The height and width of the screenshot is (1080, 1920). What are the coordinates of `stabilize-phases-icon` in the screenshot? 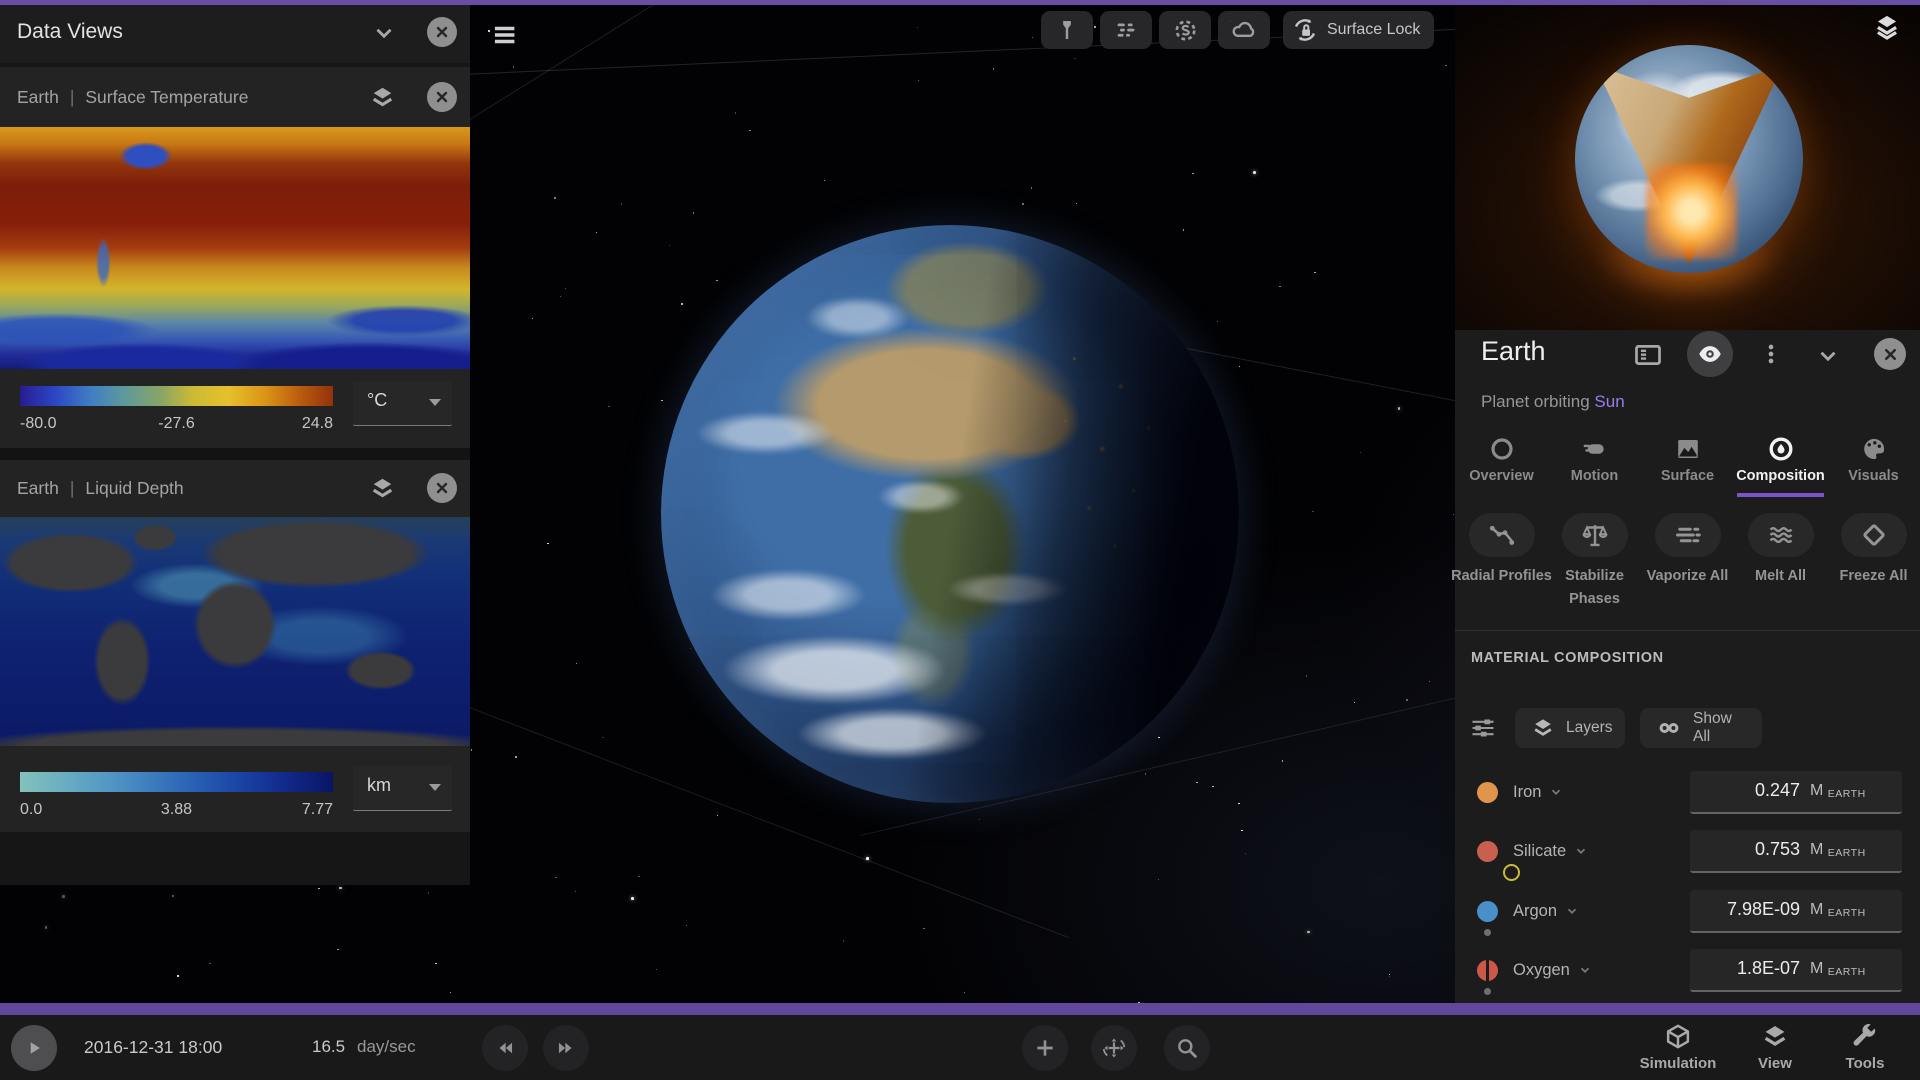 It's located at (1594, 535).